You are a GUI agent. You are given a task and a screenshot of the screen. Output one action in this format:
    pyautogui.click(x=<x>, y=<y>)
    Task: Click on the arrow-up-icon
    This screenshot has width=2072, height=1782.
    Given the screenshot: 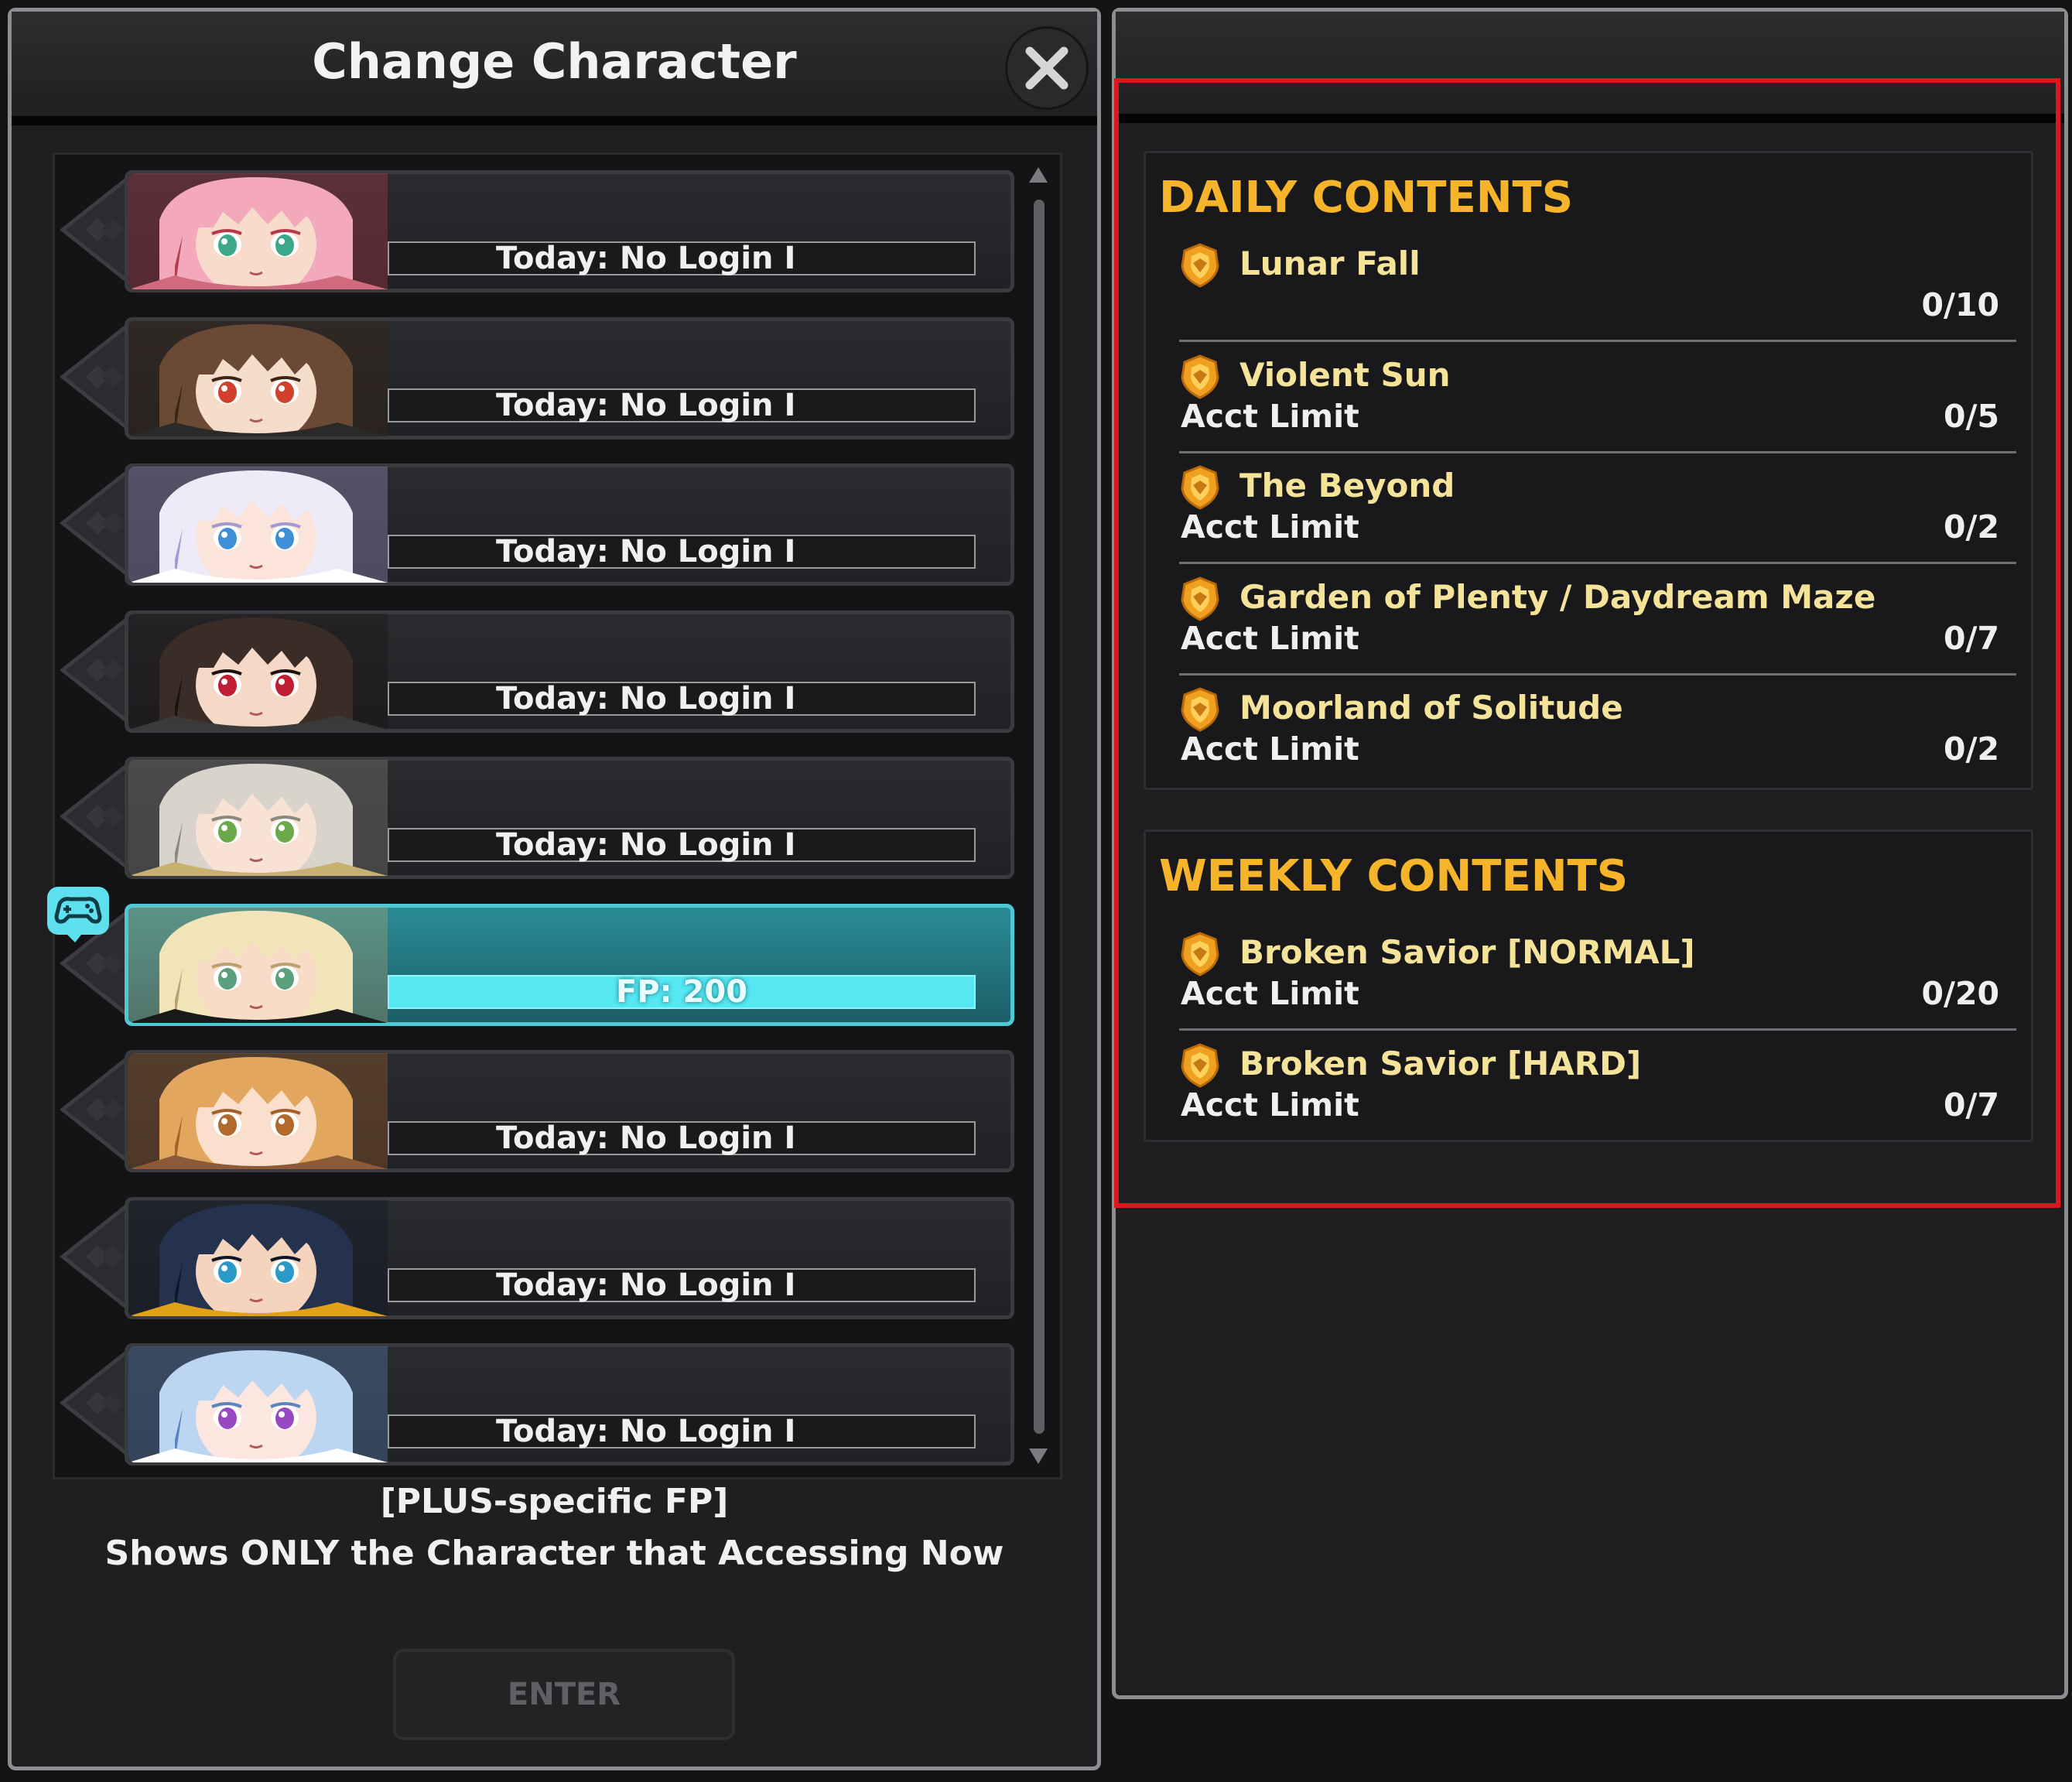 What is the action you would take?
    pyautogui.click(x=1038, y=174)
    